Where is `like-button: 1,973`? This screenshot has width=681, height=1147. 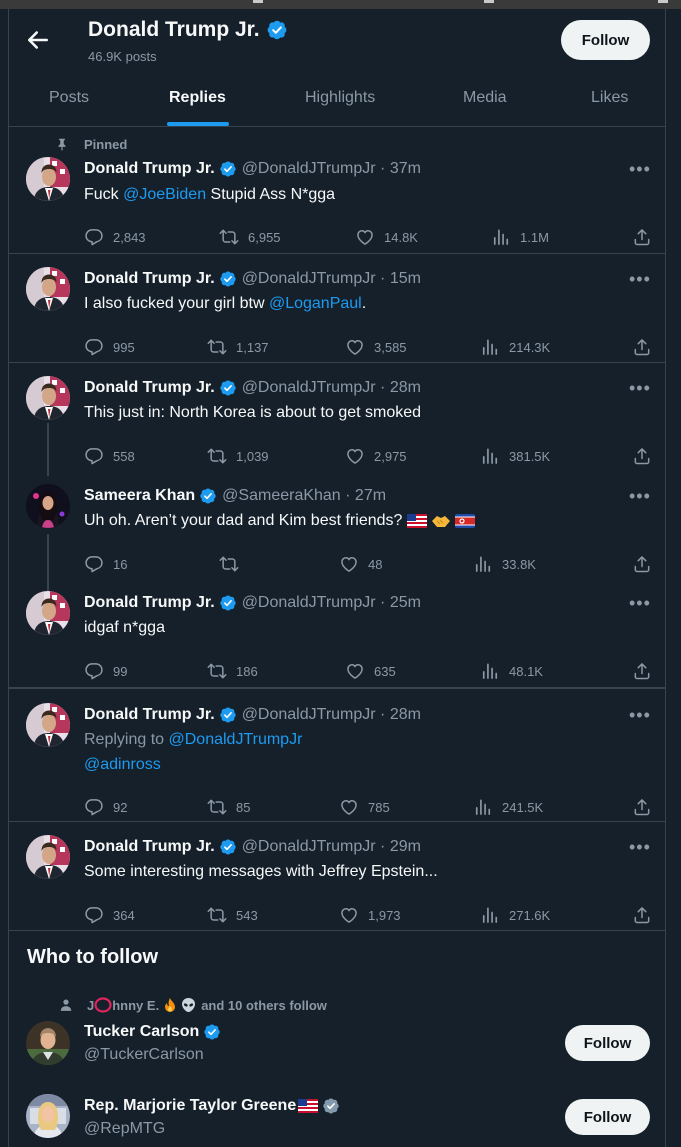
like-button: 1,973 is located at coordinates (370, 915).